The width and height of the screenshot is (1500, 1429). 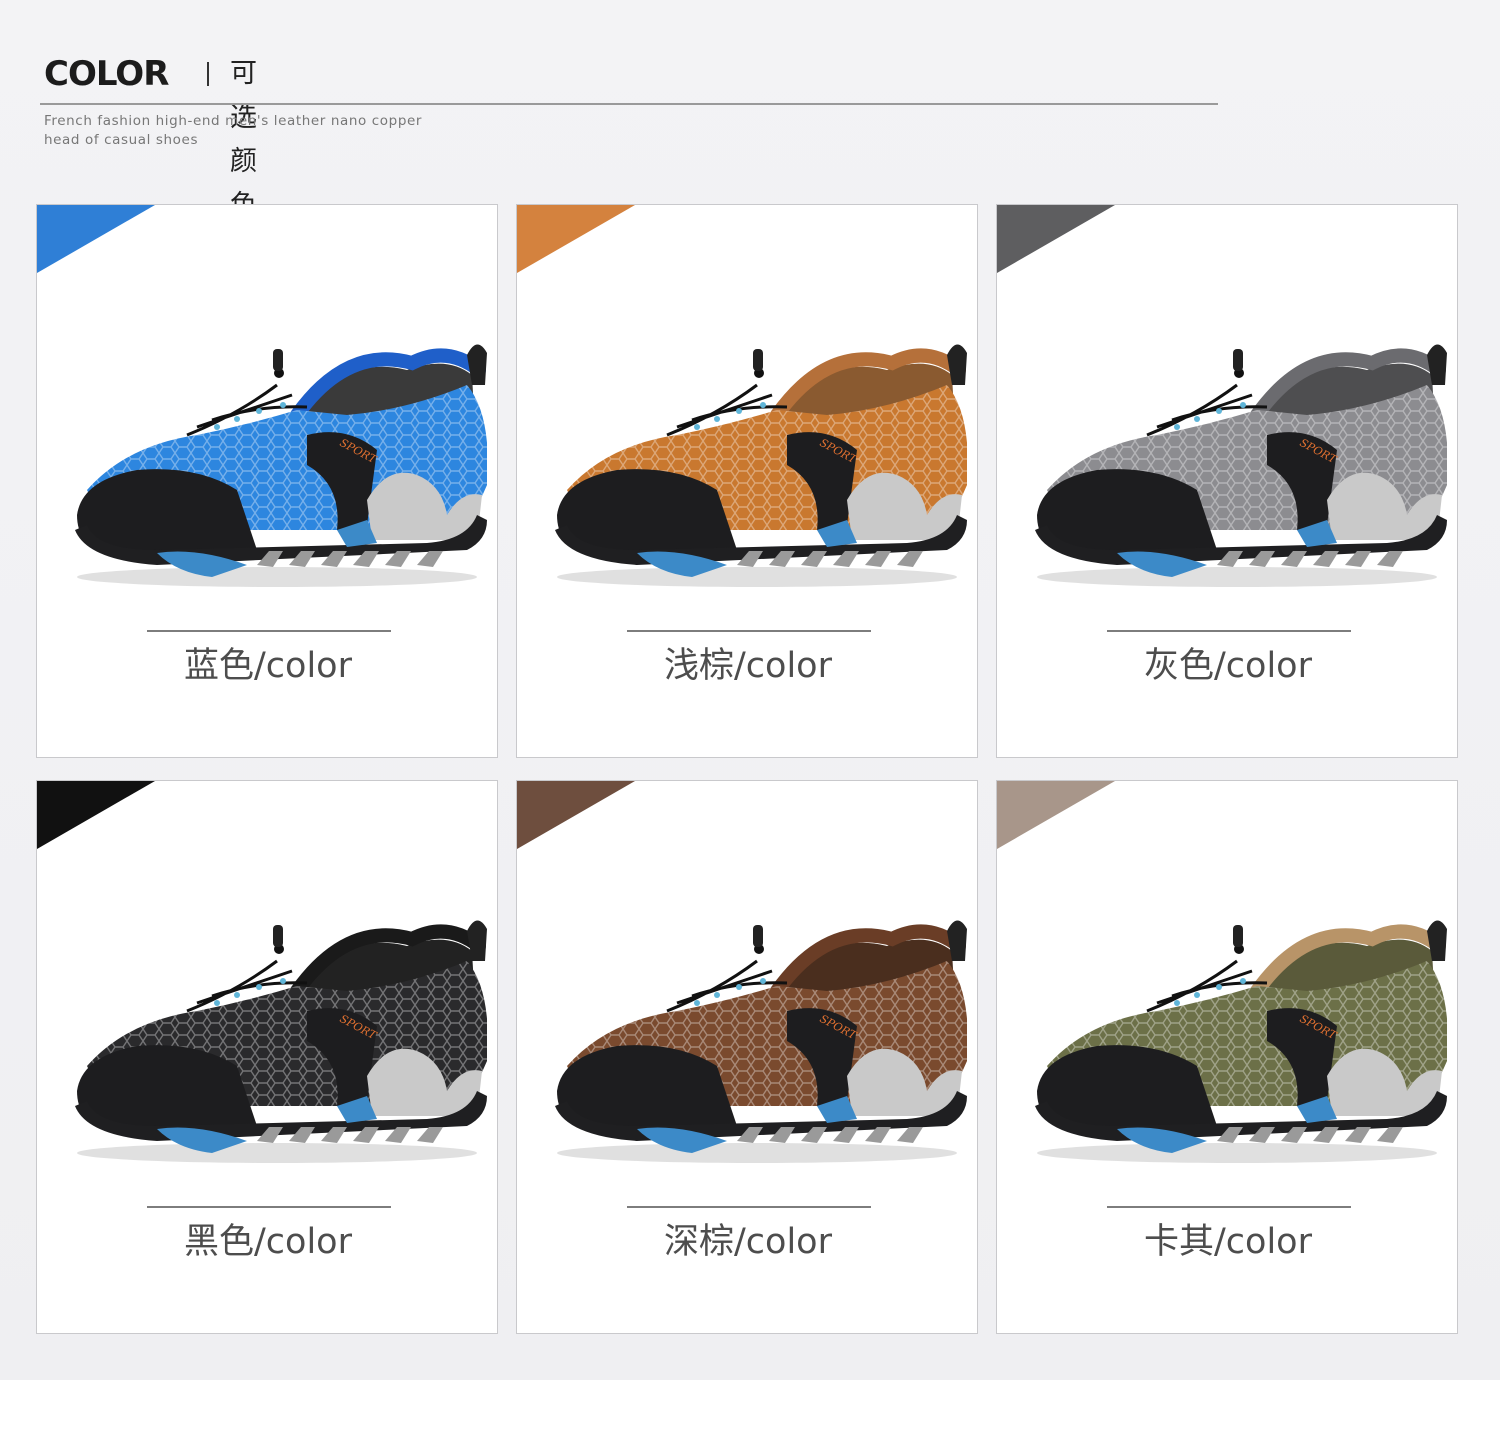 I want to click on subtitle-line-2: head of casual shoes, so click(x=121, y=140).